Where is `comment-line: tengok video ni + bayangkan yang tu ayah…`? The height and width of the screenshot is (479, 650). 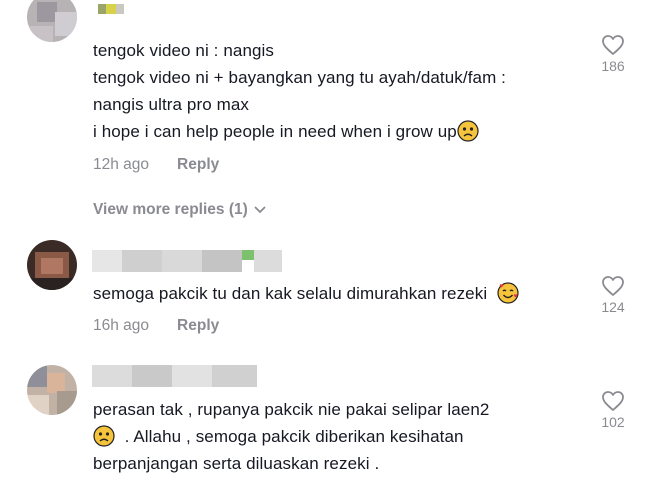
comment-line: tengok video ni + bayangkan yang tu ayah… is located at coordinates (300, 77).